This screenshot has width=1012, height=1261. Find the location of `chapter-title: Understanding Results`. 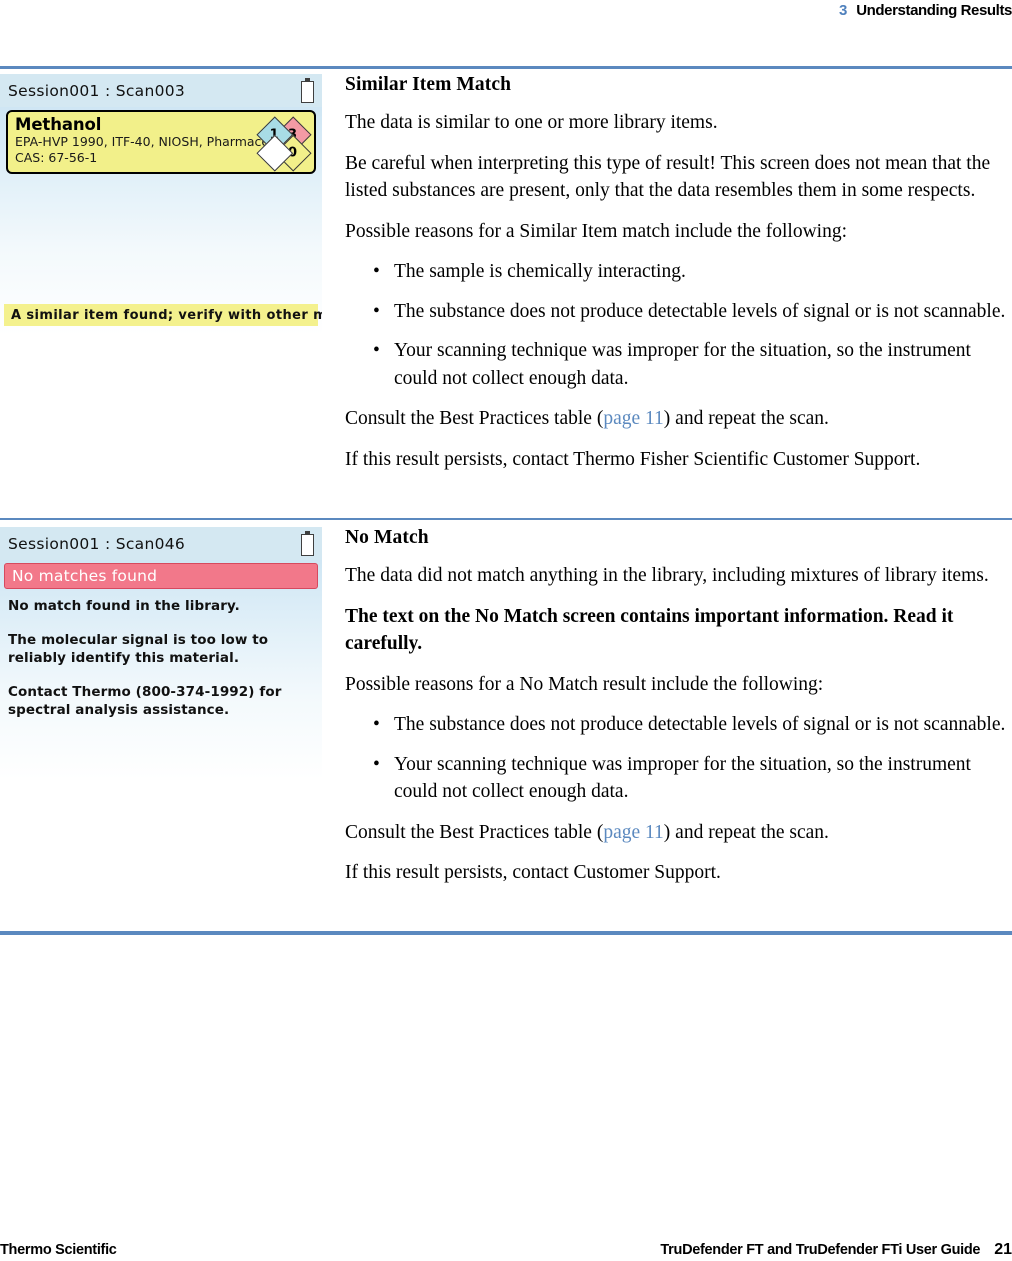

chapter-title: Understanding Results is located at coordinates (934, 10).